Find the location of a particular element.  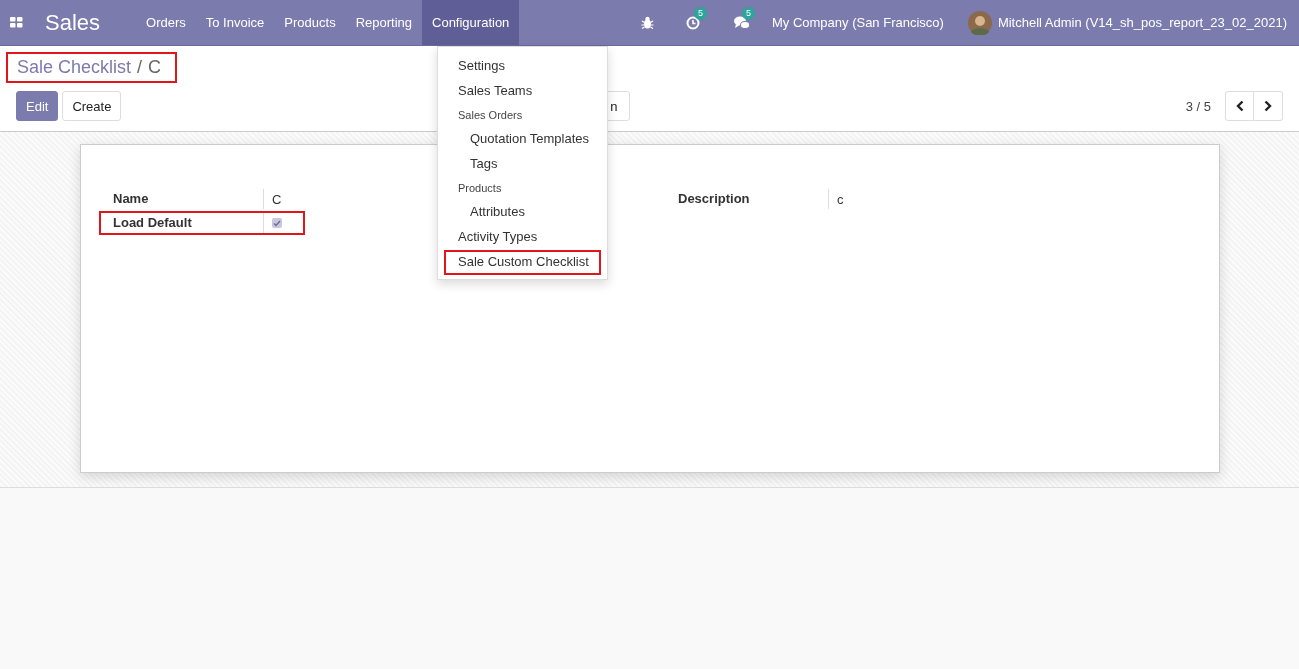

chevron-right-icon is located at coordinates (1268, 106).